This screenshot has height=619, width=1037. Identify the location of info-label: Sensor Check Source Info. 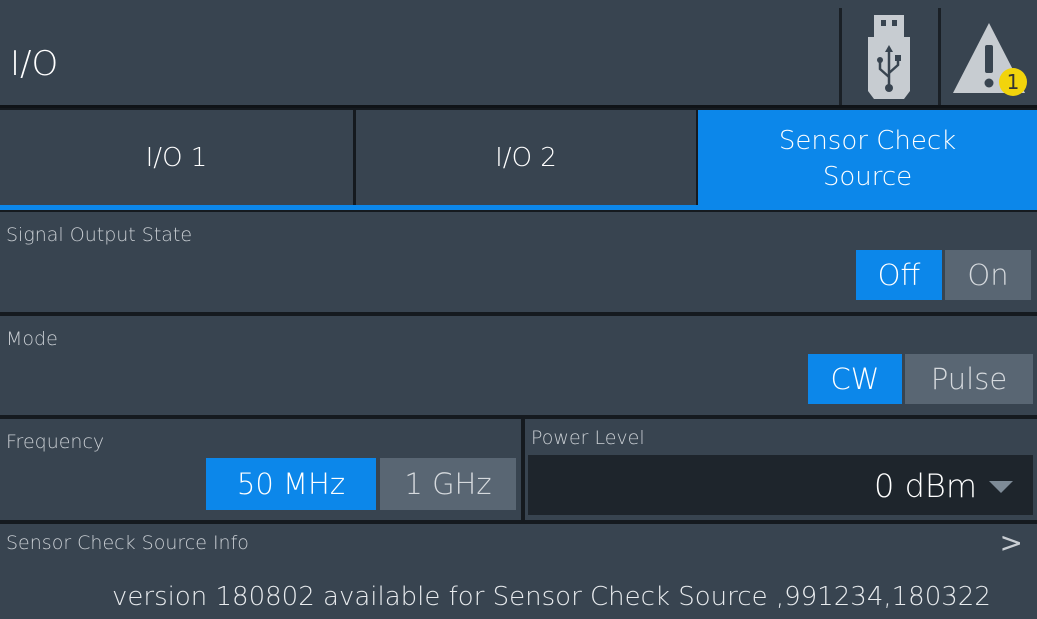
(127, 543).